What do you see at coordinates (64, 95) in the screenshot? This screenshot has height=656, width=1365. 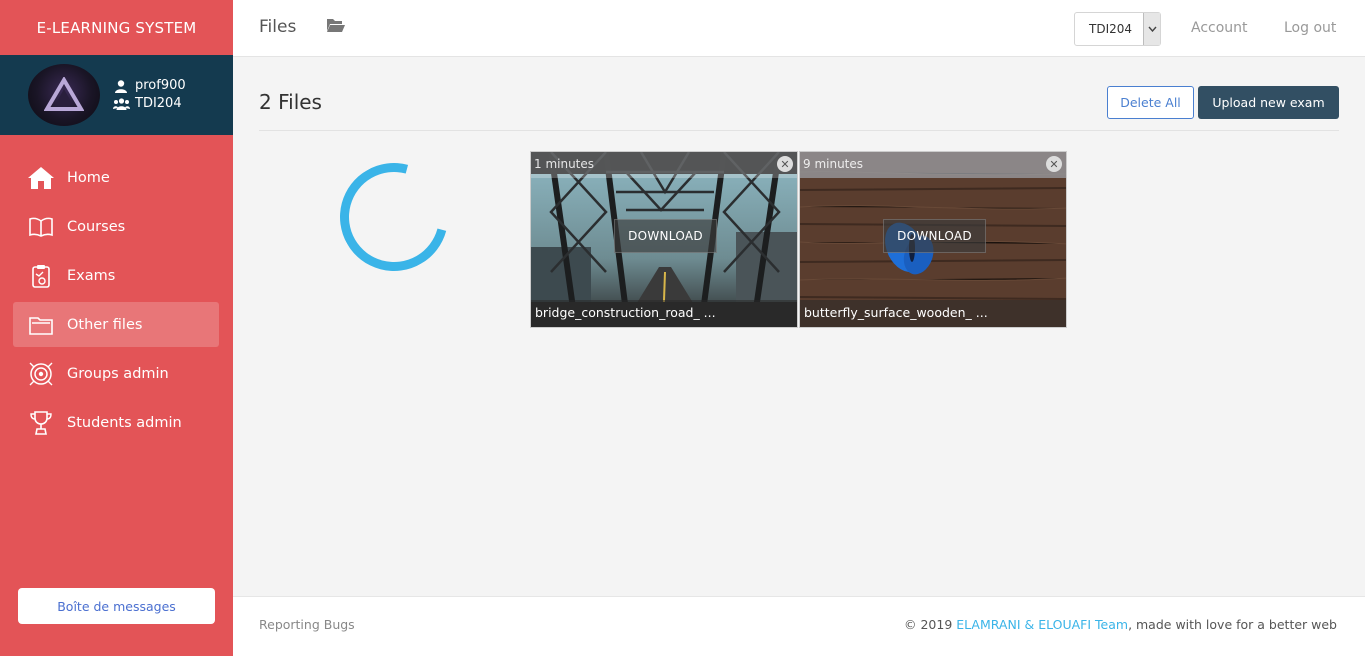 I see `avatar` at bounding box center [64, 95].